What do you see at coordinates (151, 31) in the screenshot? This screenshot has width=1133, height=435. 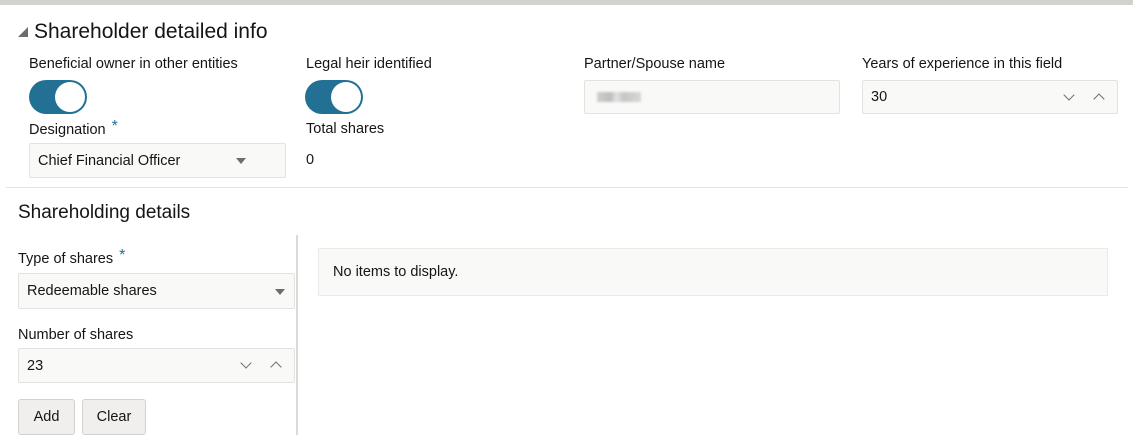 I see `section-title: Shareholder detailed info` at bounding box center [151, 31].